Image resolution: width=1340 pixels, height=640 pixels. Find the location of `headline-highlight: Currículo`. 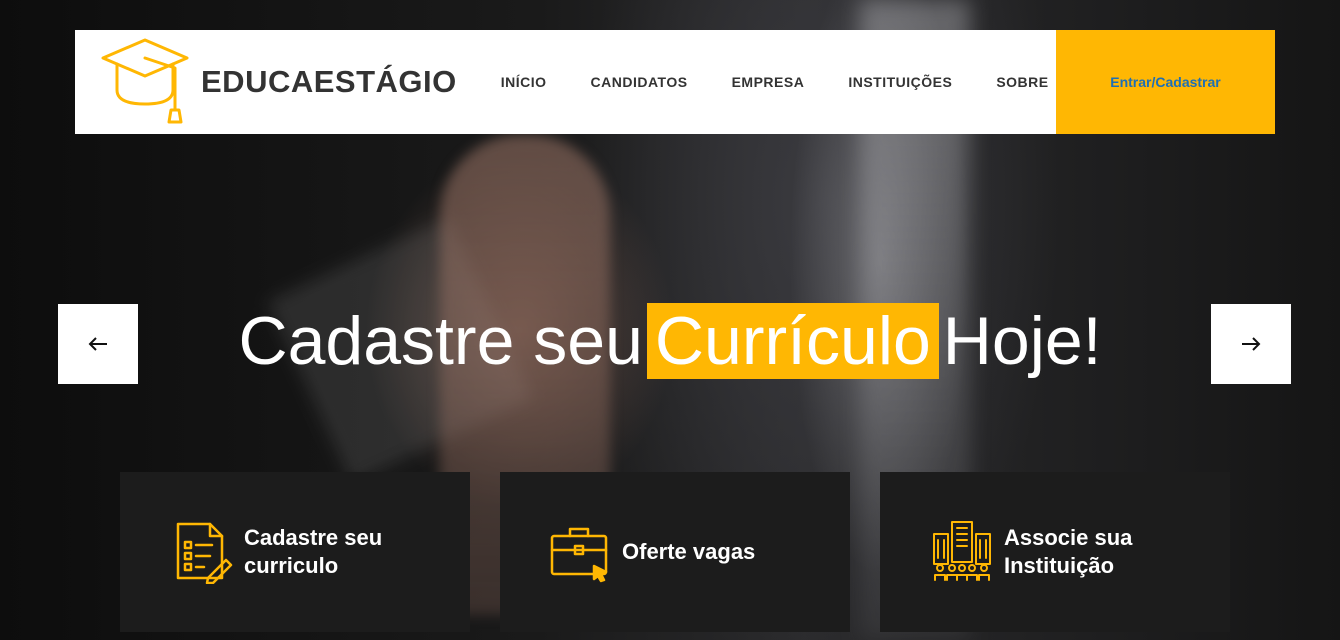

headline-highlight: Currículo is located at coordinates (792, 341).